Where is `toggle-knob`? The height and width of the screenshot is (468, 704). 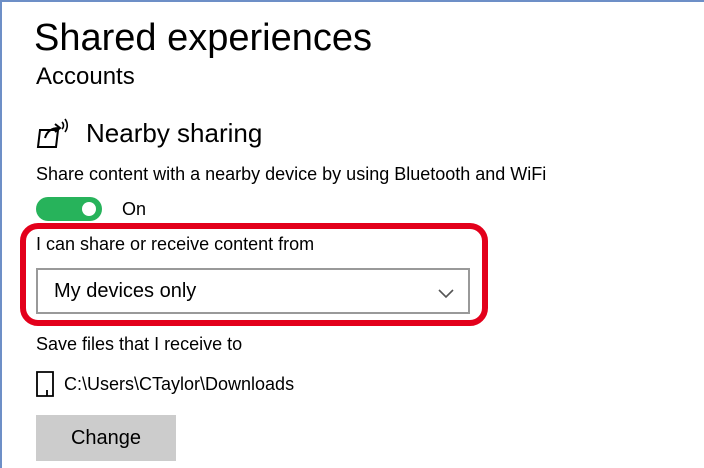
toggle-knob is located at coordinates (89, 209).